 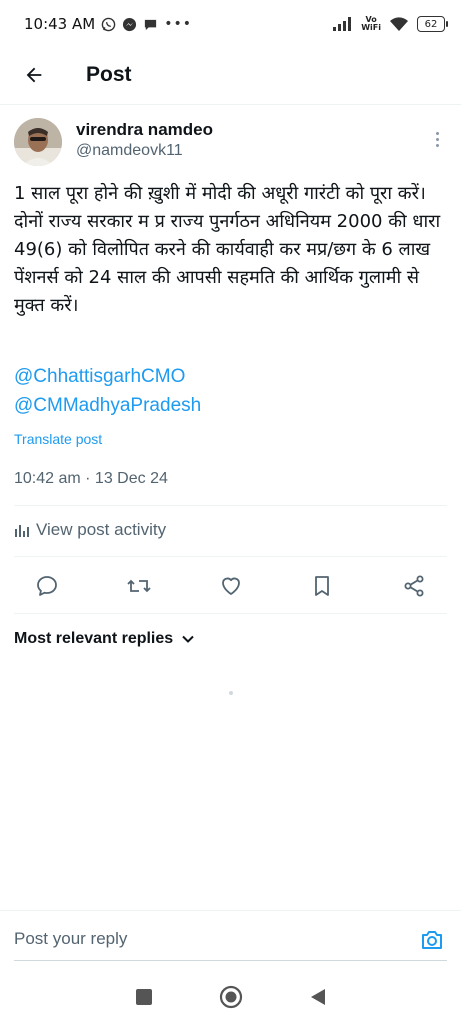 What do you see at coordinates (230, 104) in the screenshot?
I see `header-divider` at bounding box center [230, 104].